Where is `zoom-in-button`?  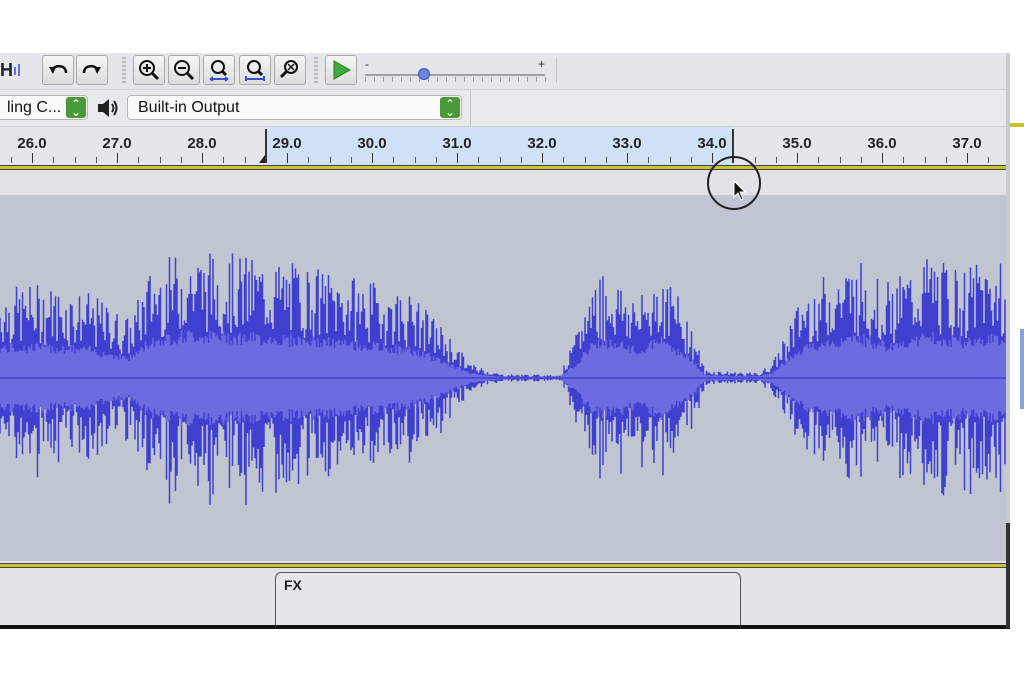
zoom-in-button is located at coordinates (149, 70).